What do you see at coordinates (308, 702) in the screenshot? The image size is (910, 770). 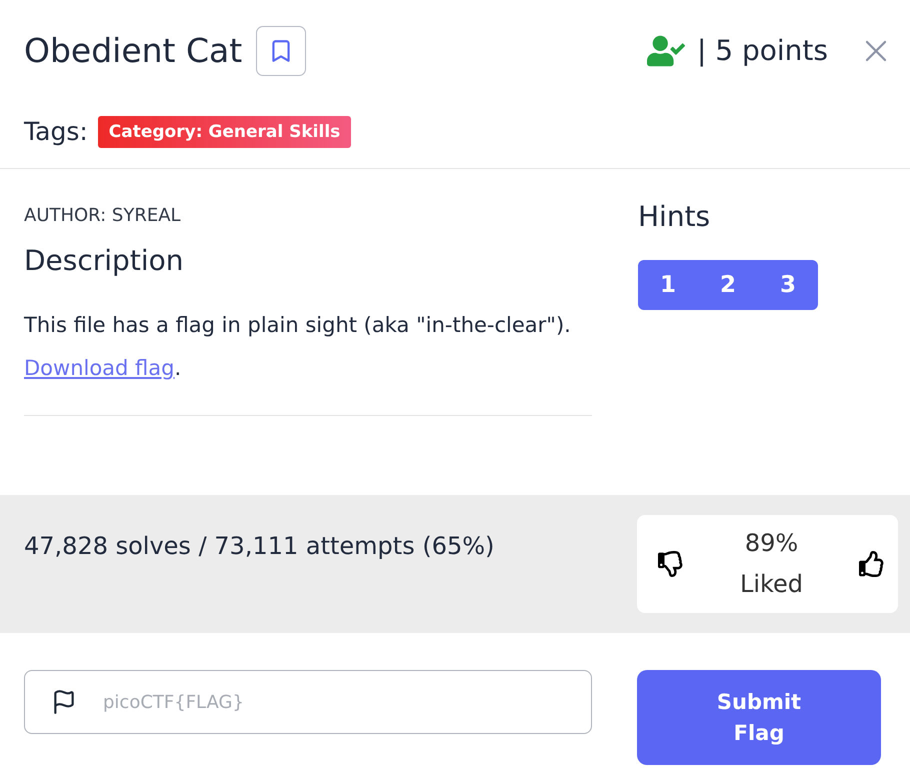 I see `flag-input-field: picoCTF{FLAG}` at bounding box center [308, 702].